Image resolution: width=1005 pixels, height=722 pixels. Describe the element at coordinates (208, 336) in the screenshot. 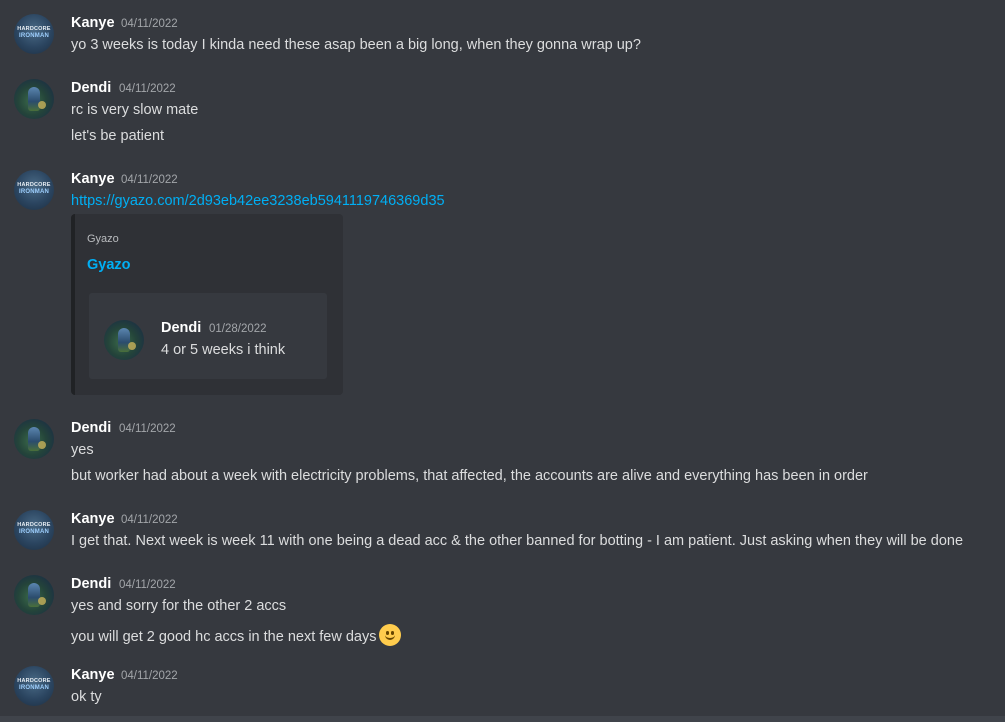

I see `embed-preview-card: Dendi 01/28/2022 4 or 5 weeks i think` at that location.